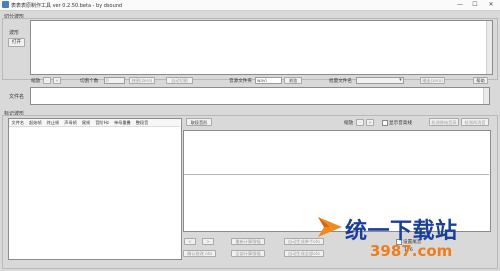  Describe the element at coordinates (17, 97) in the screenshot. I see `filename-label: 文件名` at that location.